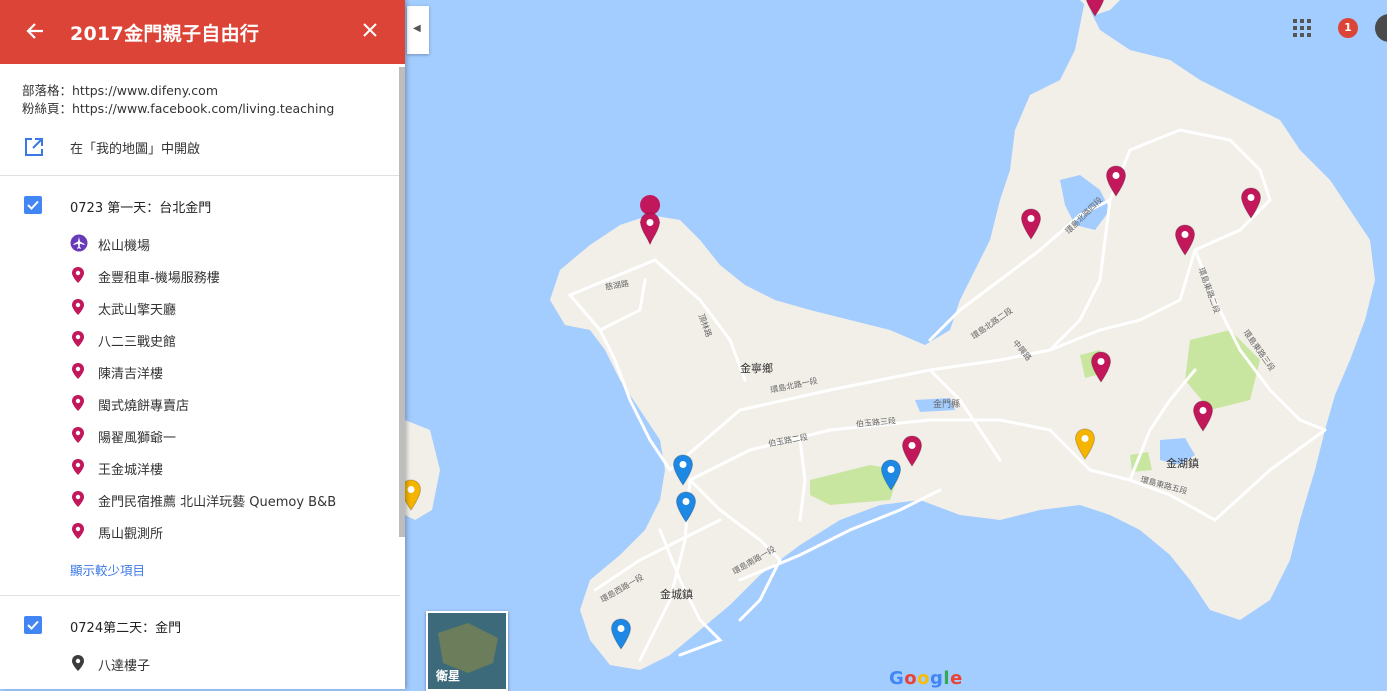  I want to click on list-item: 八達樓子, so click(200, 663).